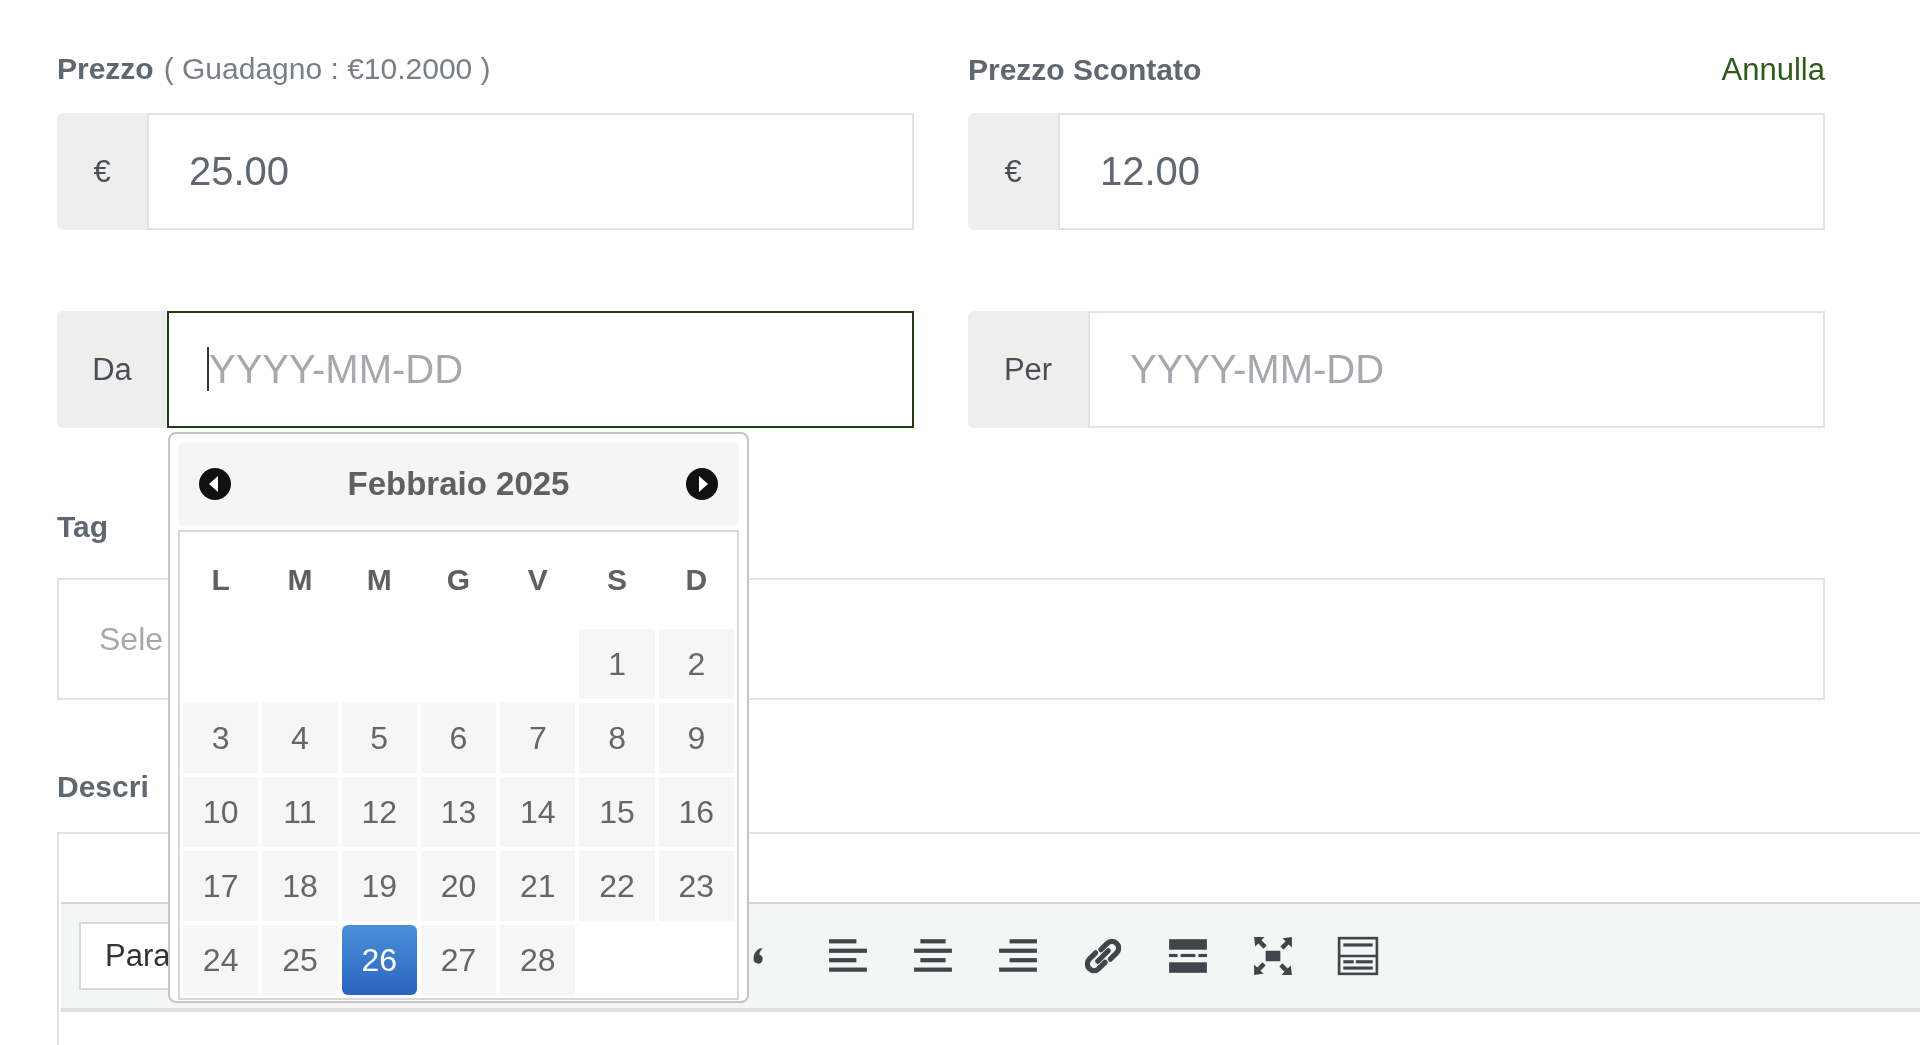  I want to click on next-month-icon, so click(702, 484).